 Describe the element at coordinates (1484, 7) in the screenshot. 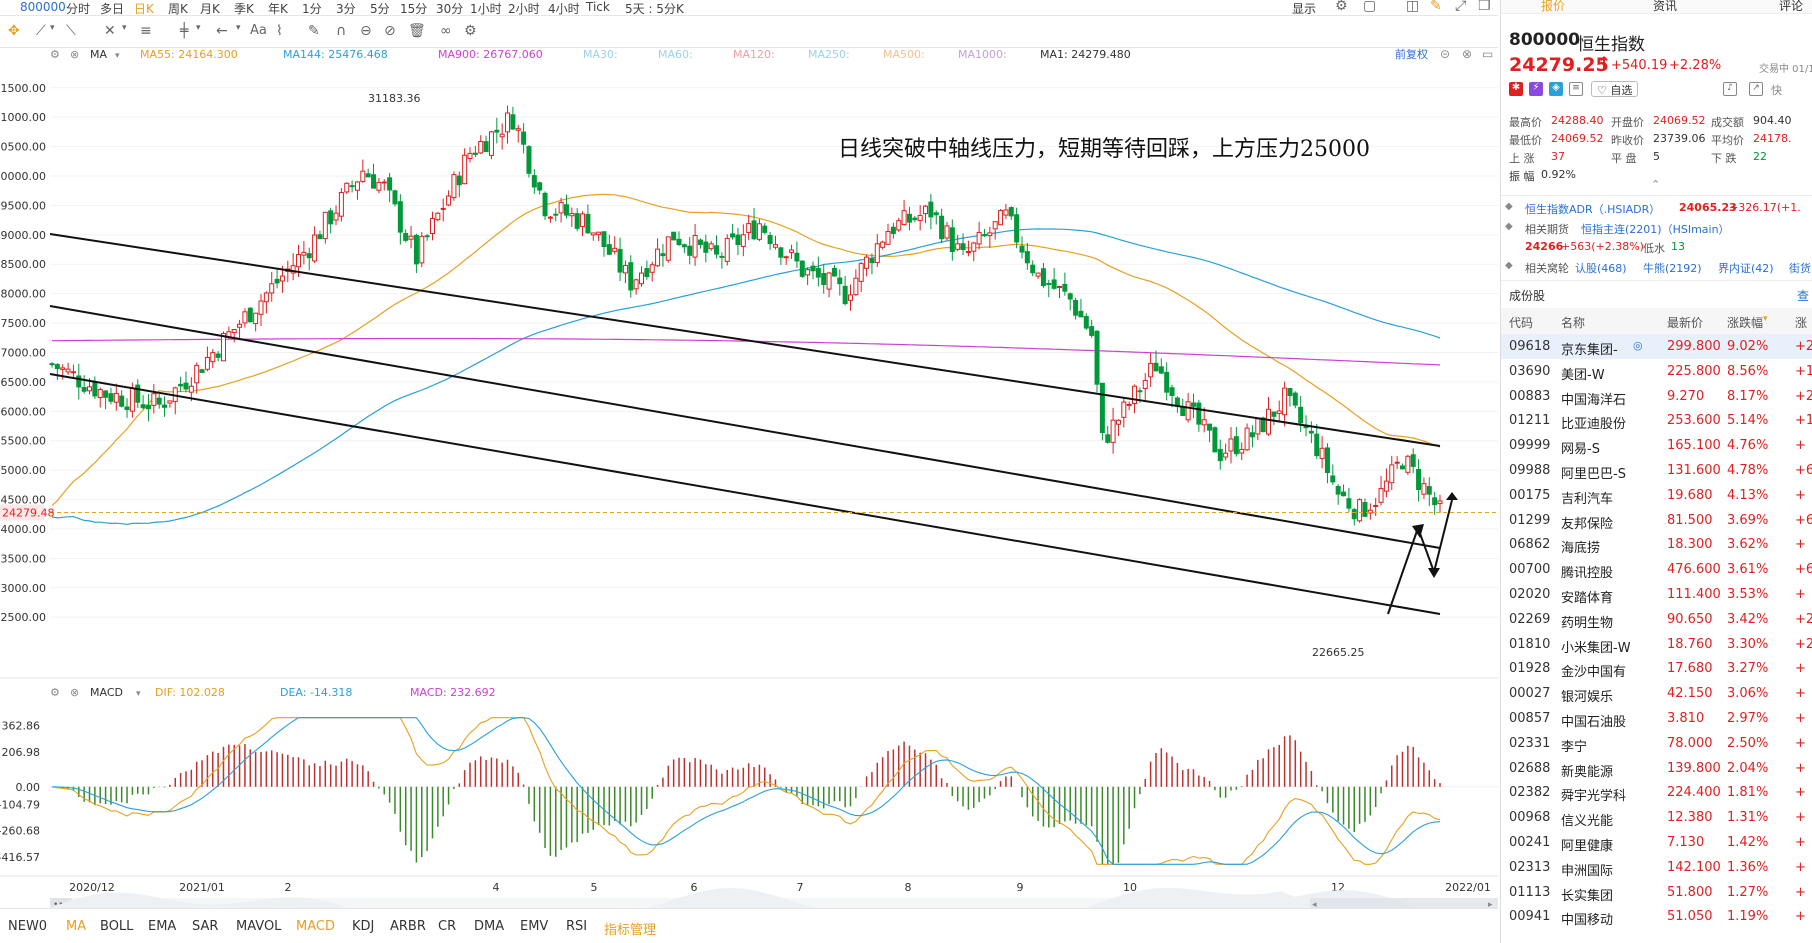

I see `window-icon: ❐` at that location.